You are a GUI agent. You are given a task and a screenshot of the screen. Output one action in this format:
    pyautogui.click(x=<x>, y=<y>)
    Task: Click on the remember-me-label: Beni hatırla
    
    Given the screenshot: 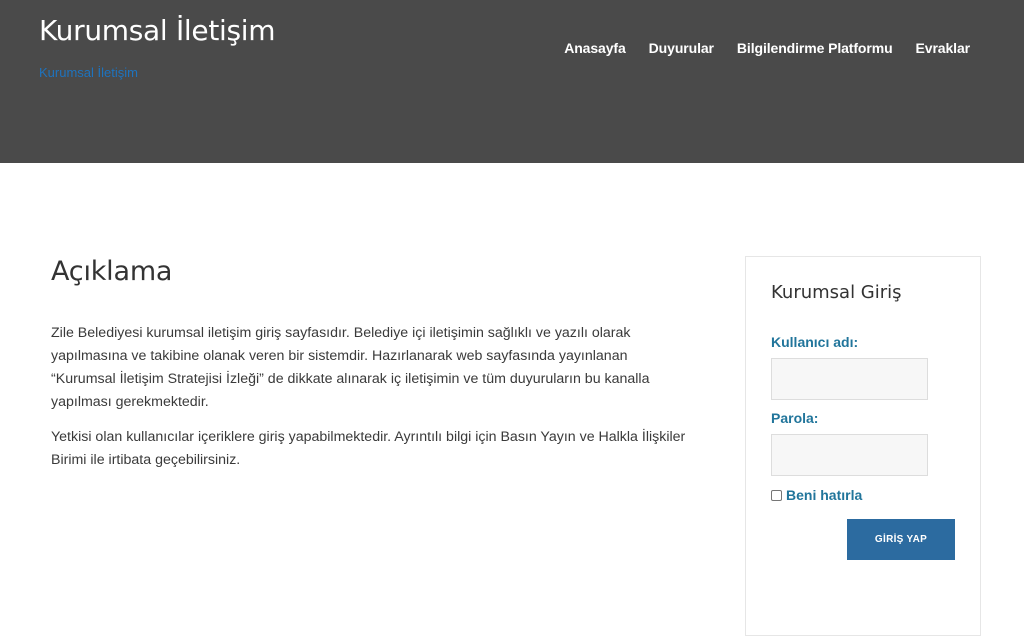 What is the action you would take?
    pyautogui.click(x=824, y=495)
    